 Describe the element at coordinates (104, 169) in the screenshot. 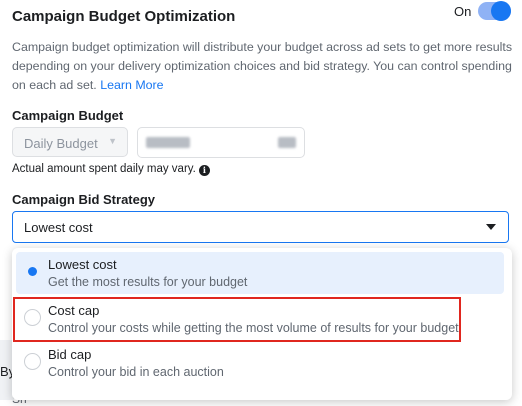

I see `budget-note-text: Actual amount spent daily may vary.` at that location.